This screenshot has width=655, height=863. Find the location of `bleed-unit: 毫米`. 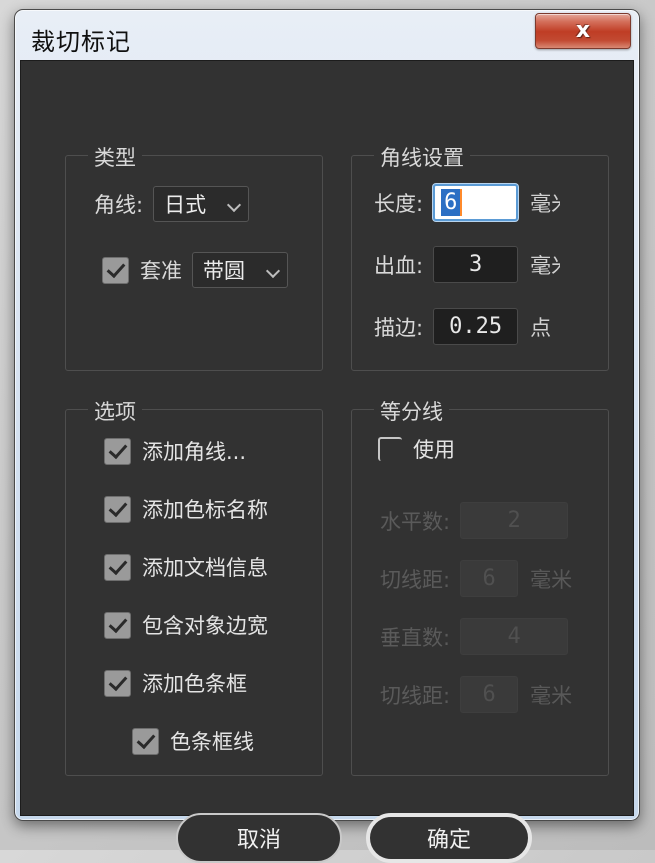

bleed-unit: 毫米 is located at coordinates (545, 265).